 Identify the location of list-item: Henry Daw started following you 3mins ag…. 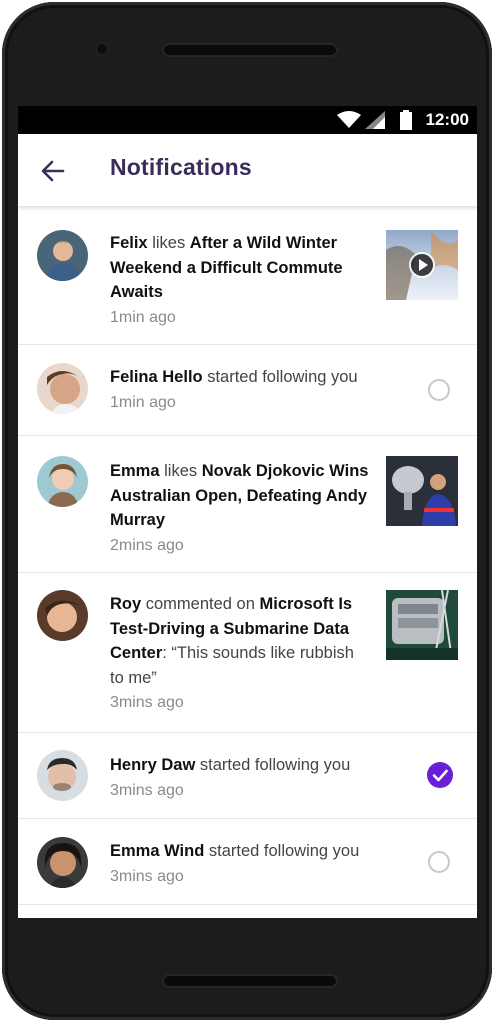
(247, 776).